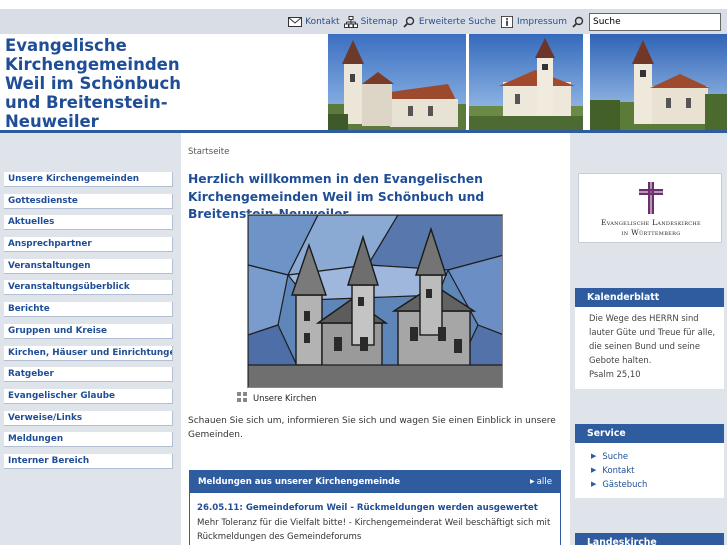 The height and width of the screenshot is (545, 727). I want to click on impressum-label: Impressum, so click(541, 22).